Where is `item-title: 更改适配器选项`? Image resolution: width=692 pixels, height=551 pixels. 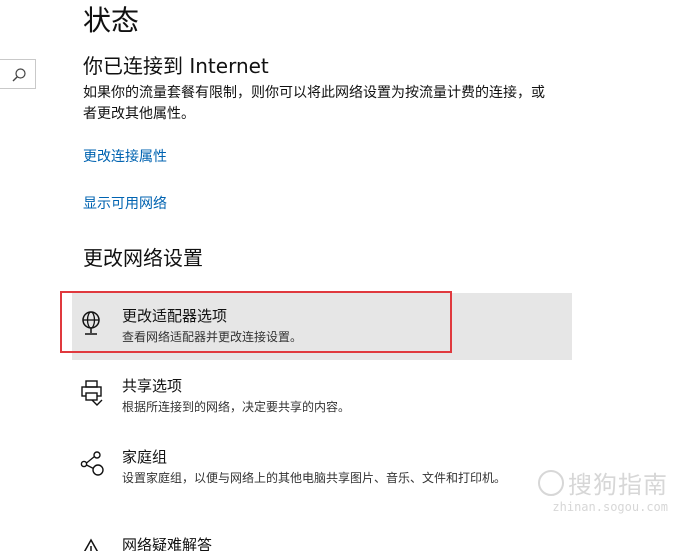
item-title: 更改适配器选项 is located at coordinates (175, 316).